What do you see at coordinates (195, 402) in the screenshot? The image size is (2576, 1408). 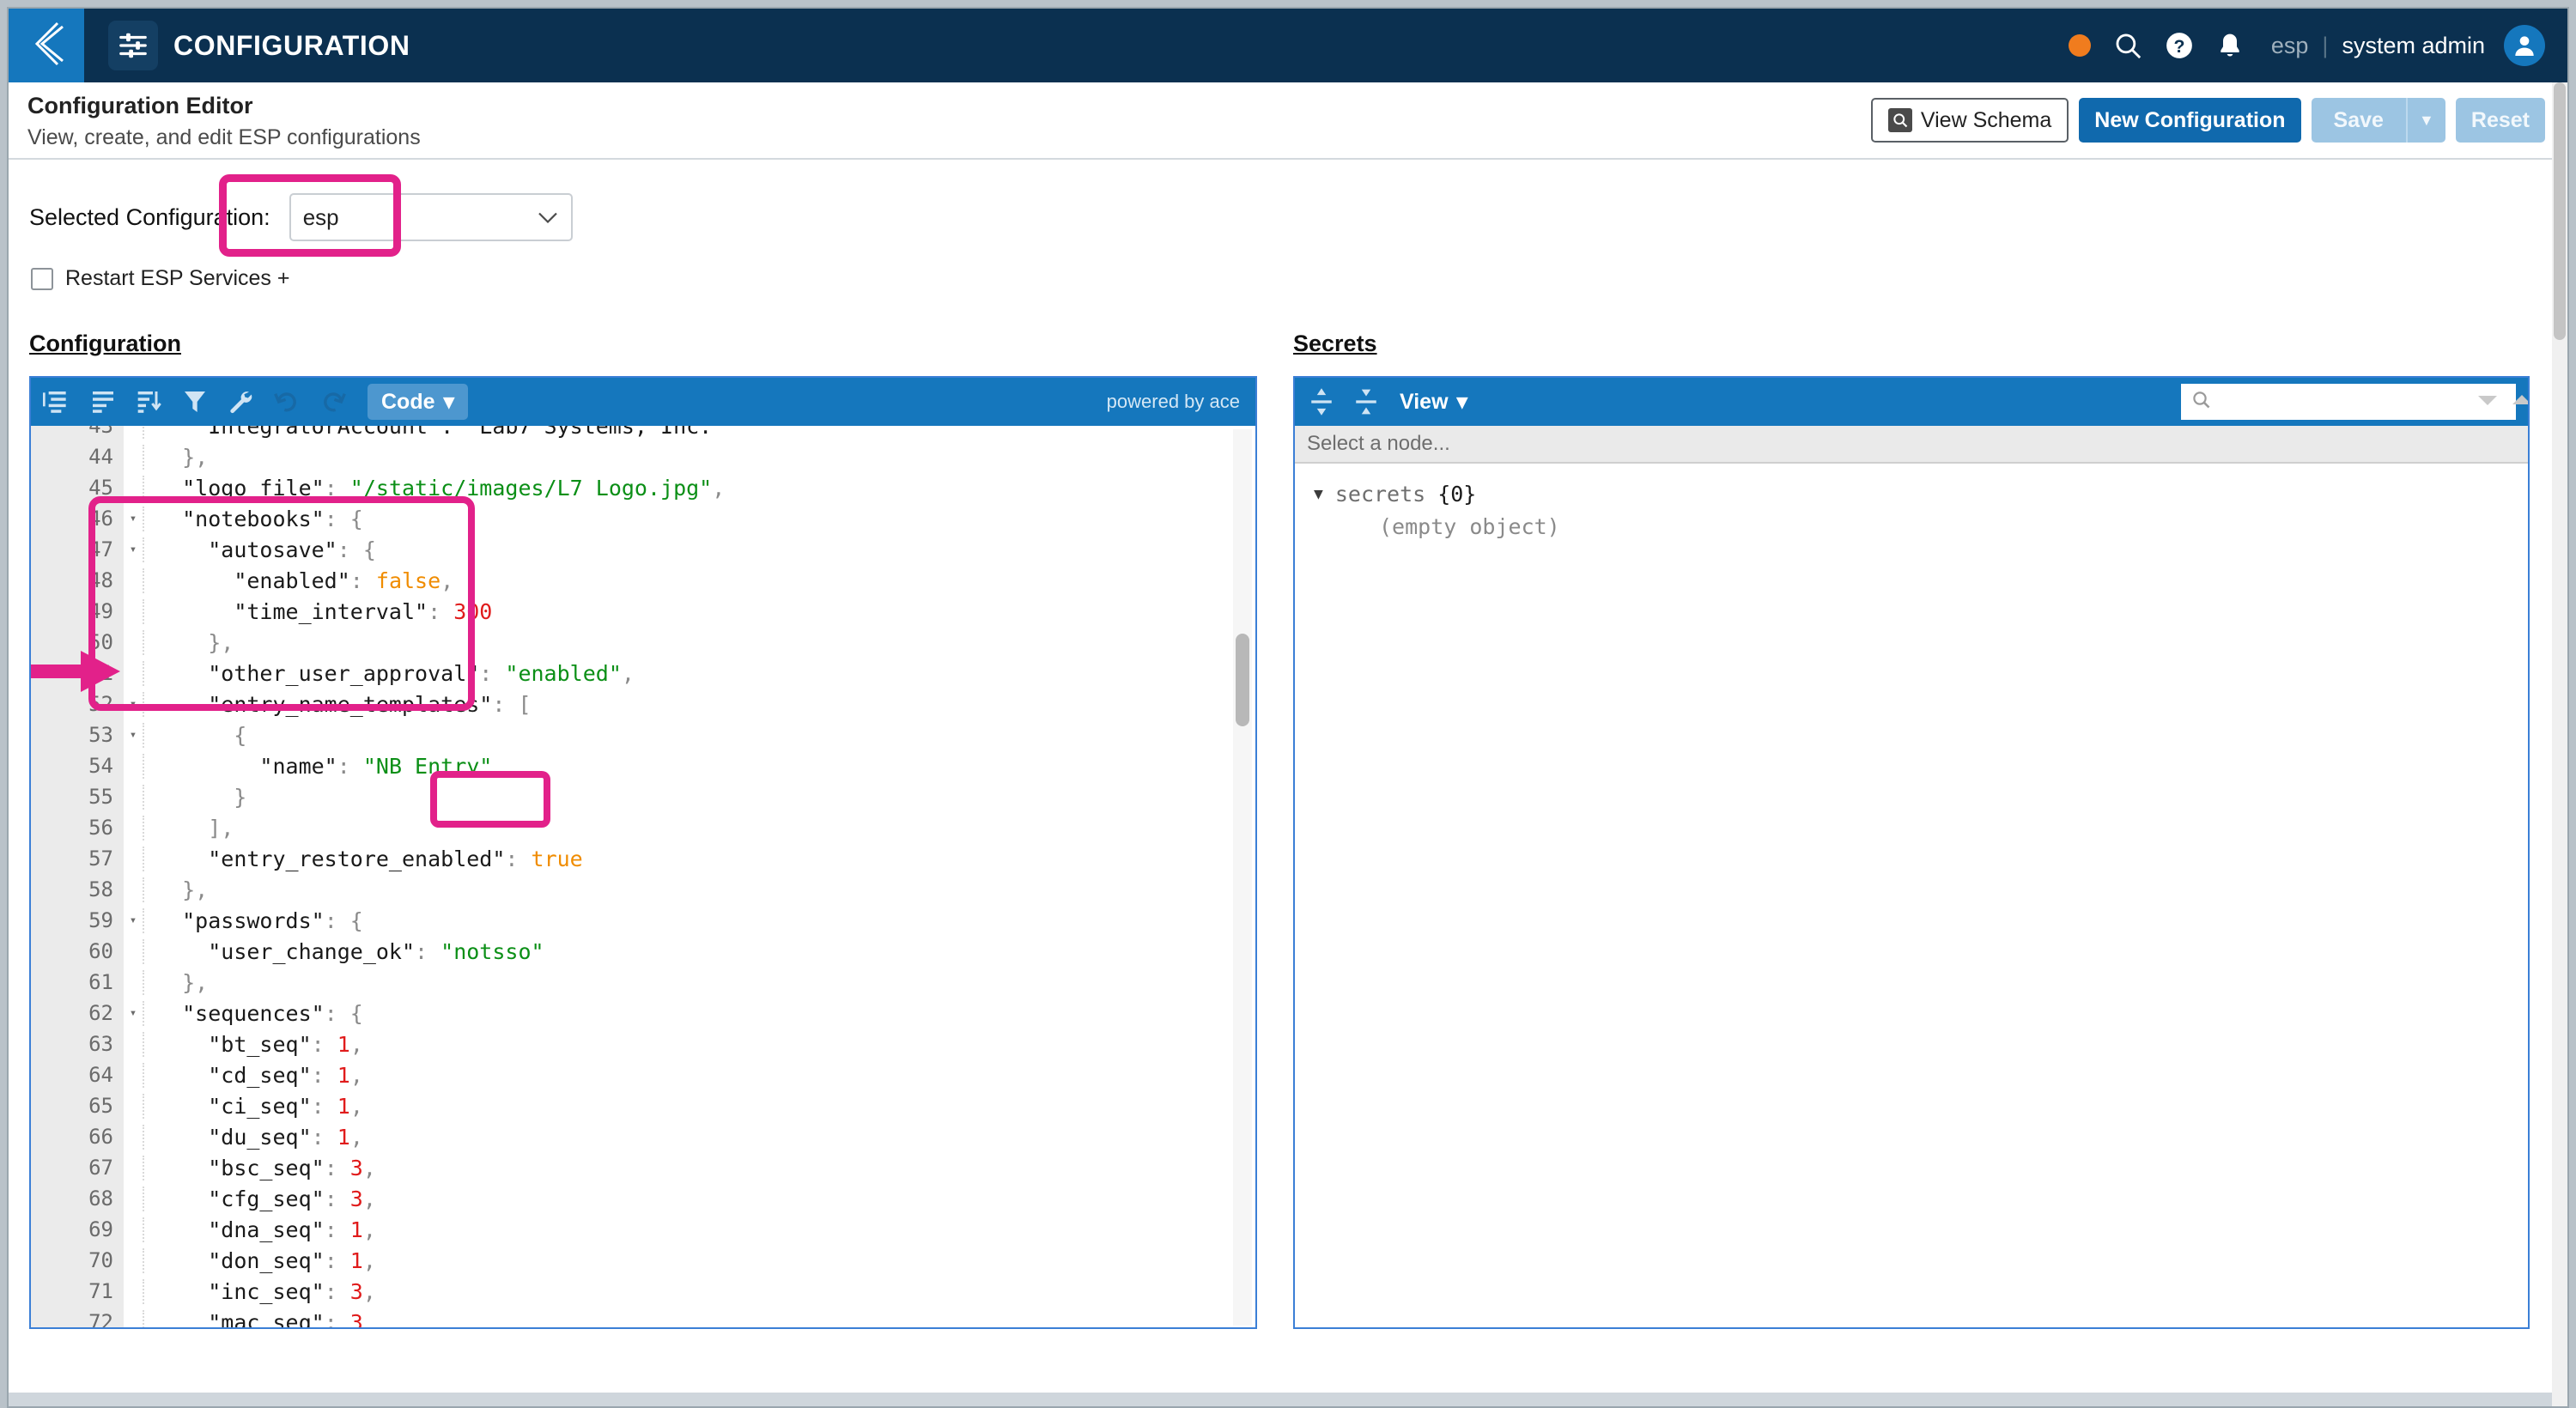 I see `filter-funnel-icon` at bounding box center [195, 402].